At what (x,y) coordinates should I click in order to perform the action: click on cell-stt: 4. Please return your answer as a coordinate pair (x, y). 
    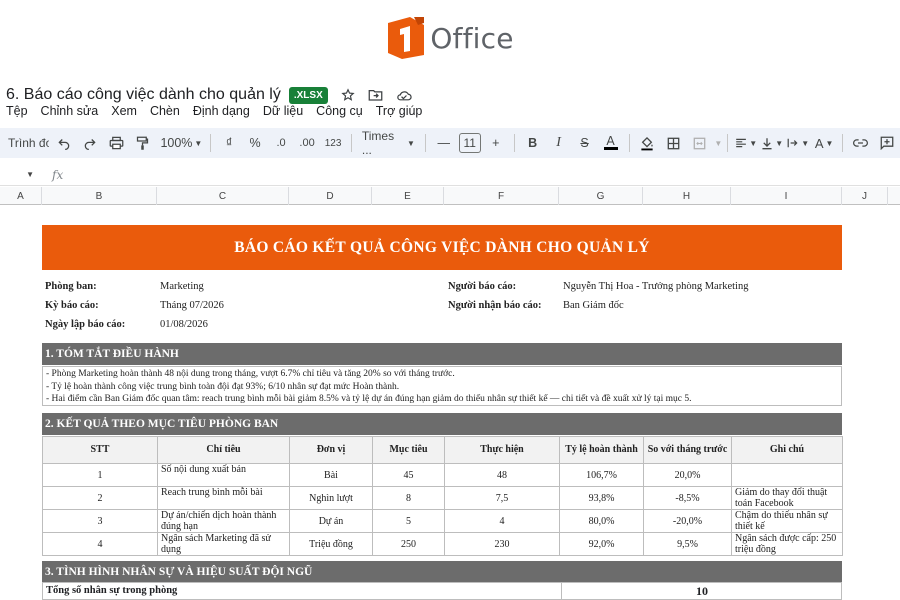
    Looking at the image, I should click on (100, 544).